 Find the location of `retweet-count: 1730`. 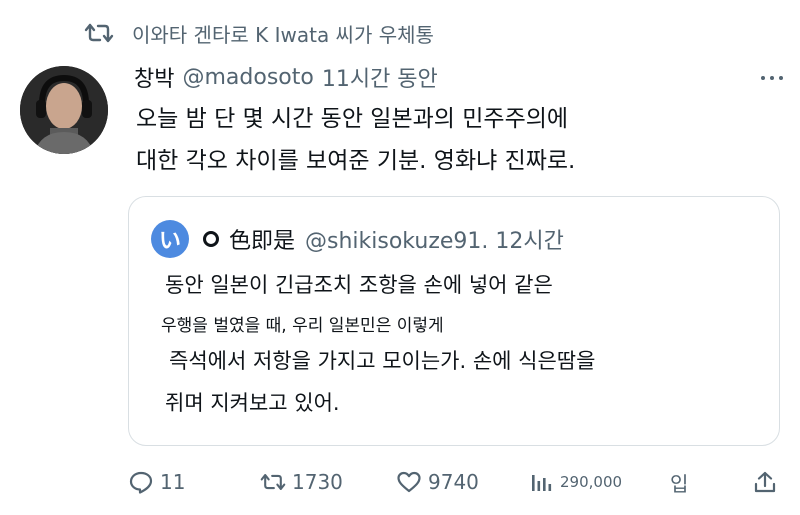

retweet-count: 1730 is located at coordinates (317, 482).